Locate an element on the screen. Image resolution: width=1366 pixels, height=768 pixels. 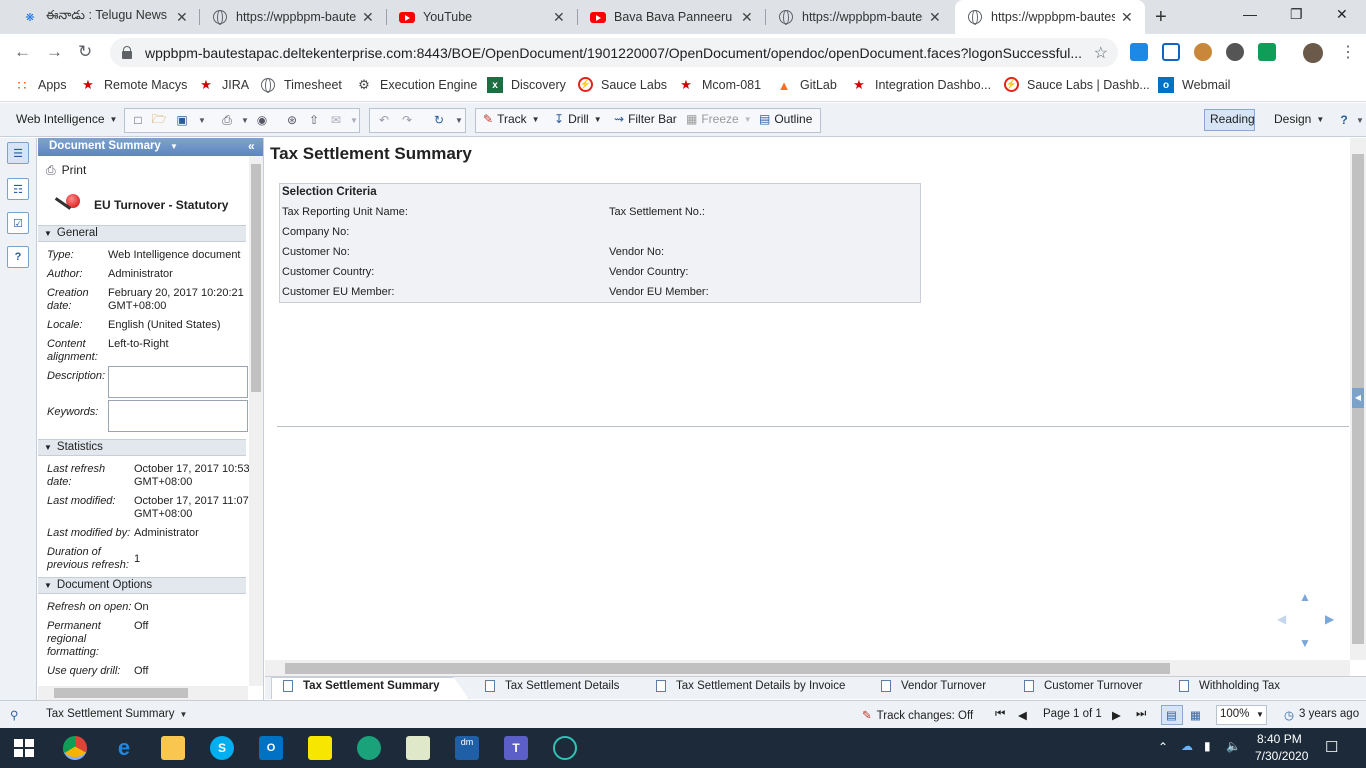
input-controls-icon: ☑ is located at coordinates (18, 223).